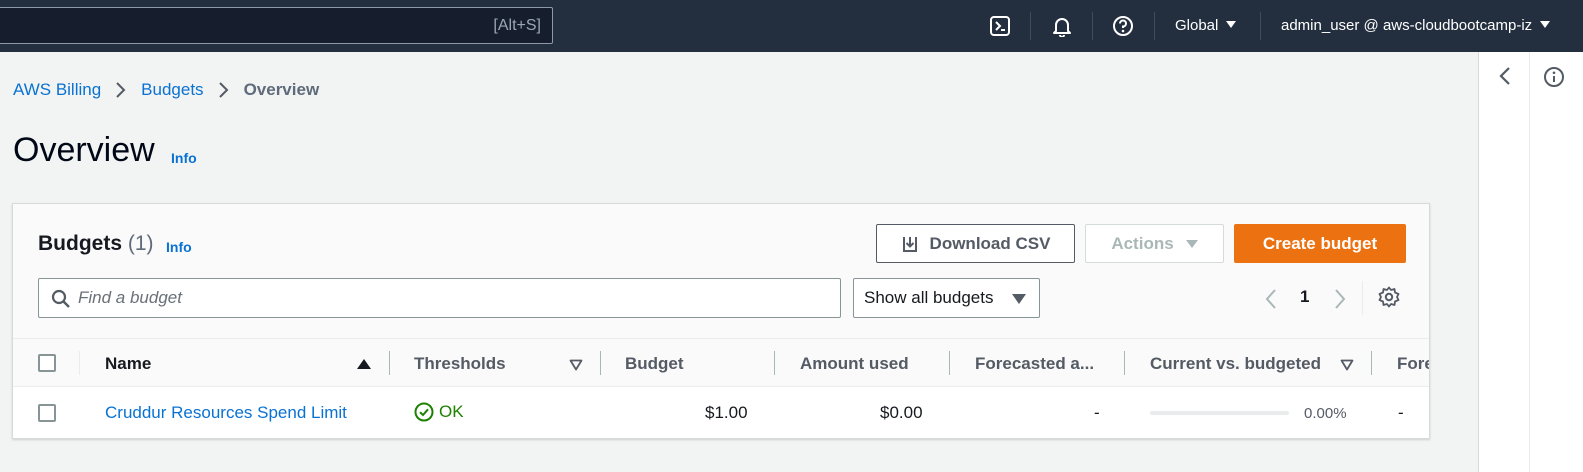 This screenshot has height=472, width=1583. I want to click on column-header-budget: Budget, so click(654, 364).